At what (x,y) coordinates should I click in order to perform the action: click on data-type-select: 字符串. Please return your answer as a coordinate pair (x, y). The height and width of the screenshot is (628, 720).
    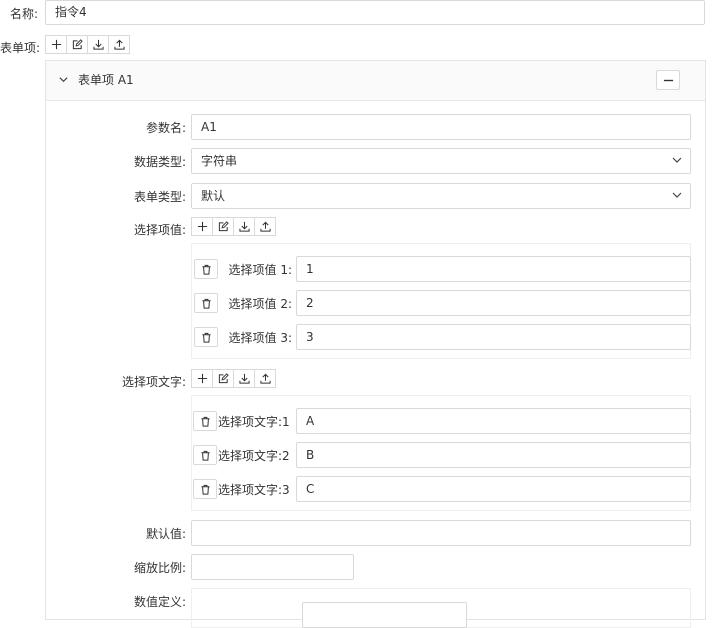
    Looking at the image, I should click on (441, 161).